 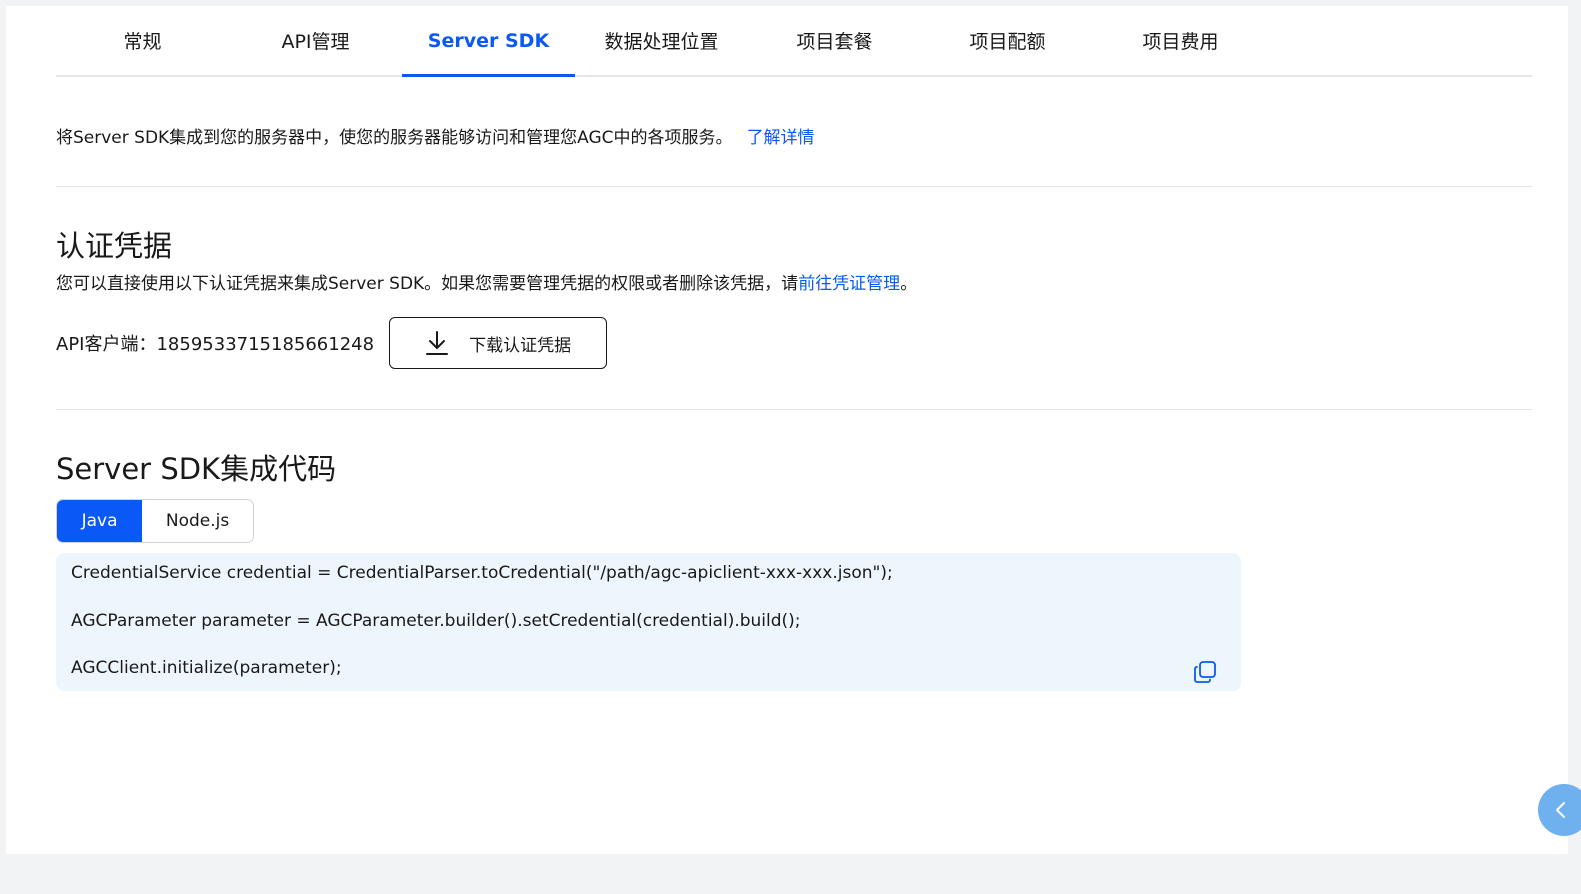 What do you see at coordinates (100, 521) in the screenshot?
I see `tab-java: Java` at bounding box center [100, 521].